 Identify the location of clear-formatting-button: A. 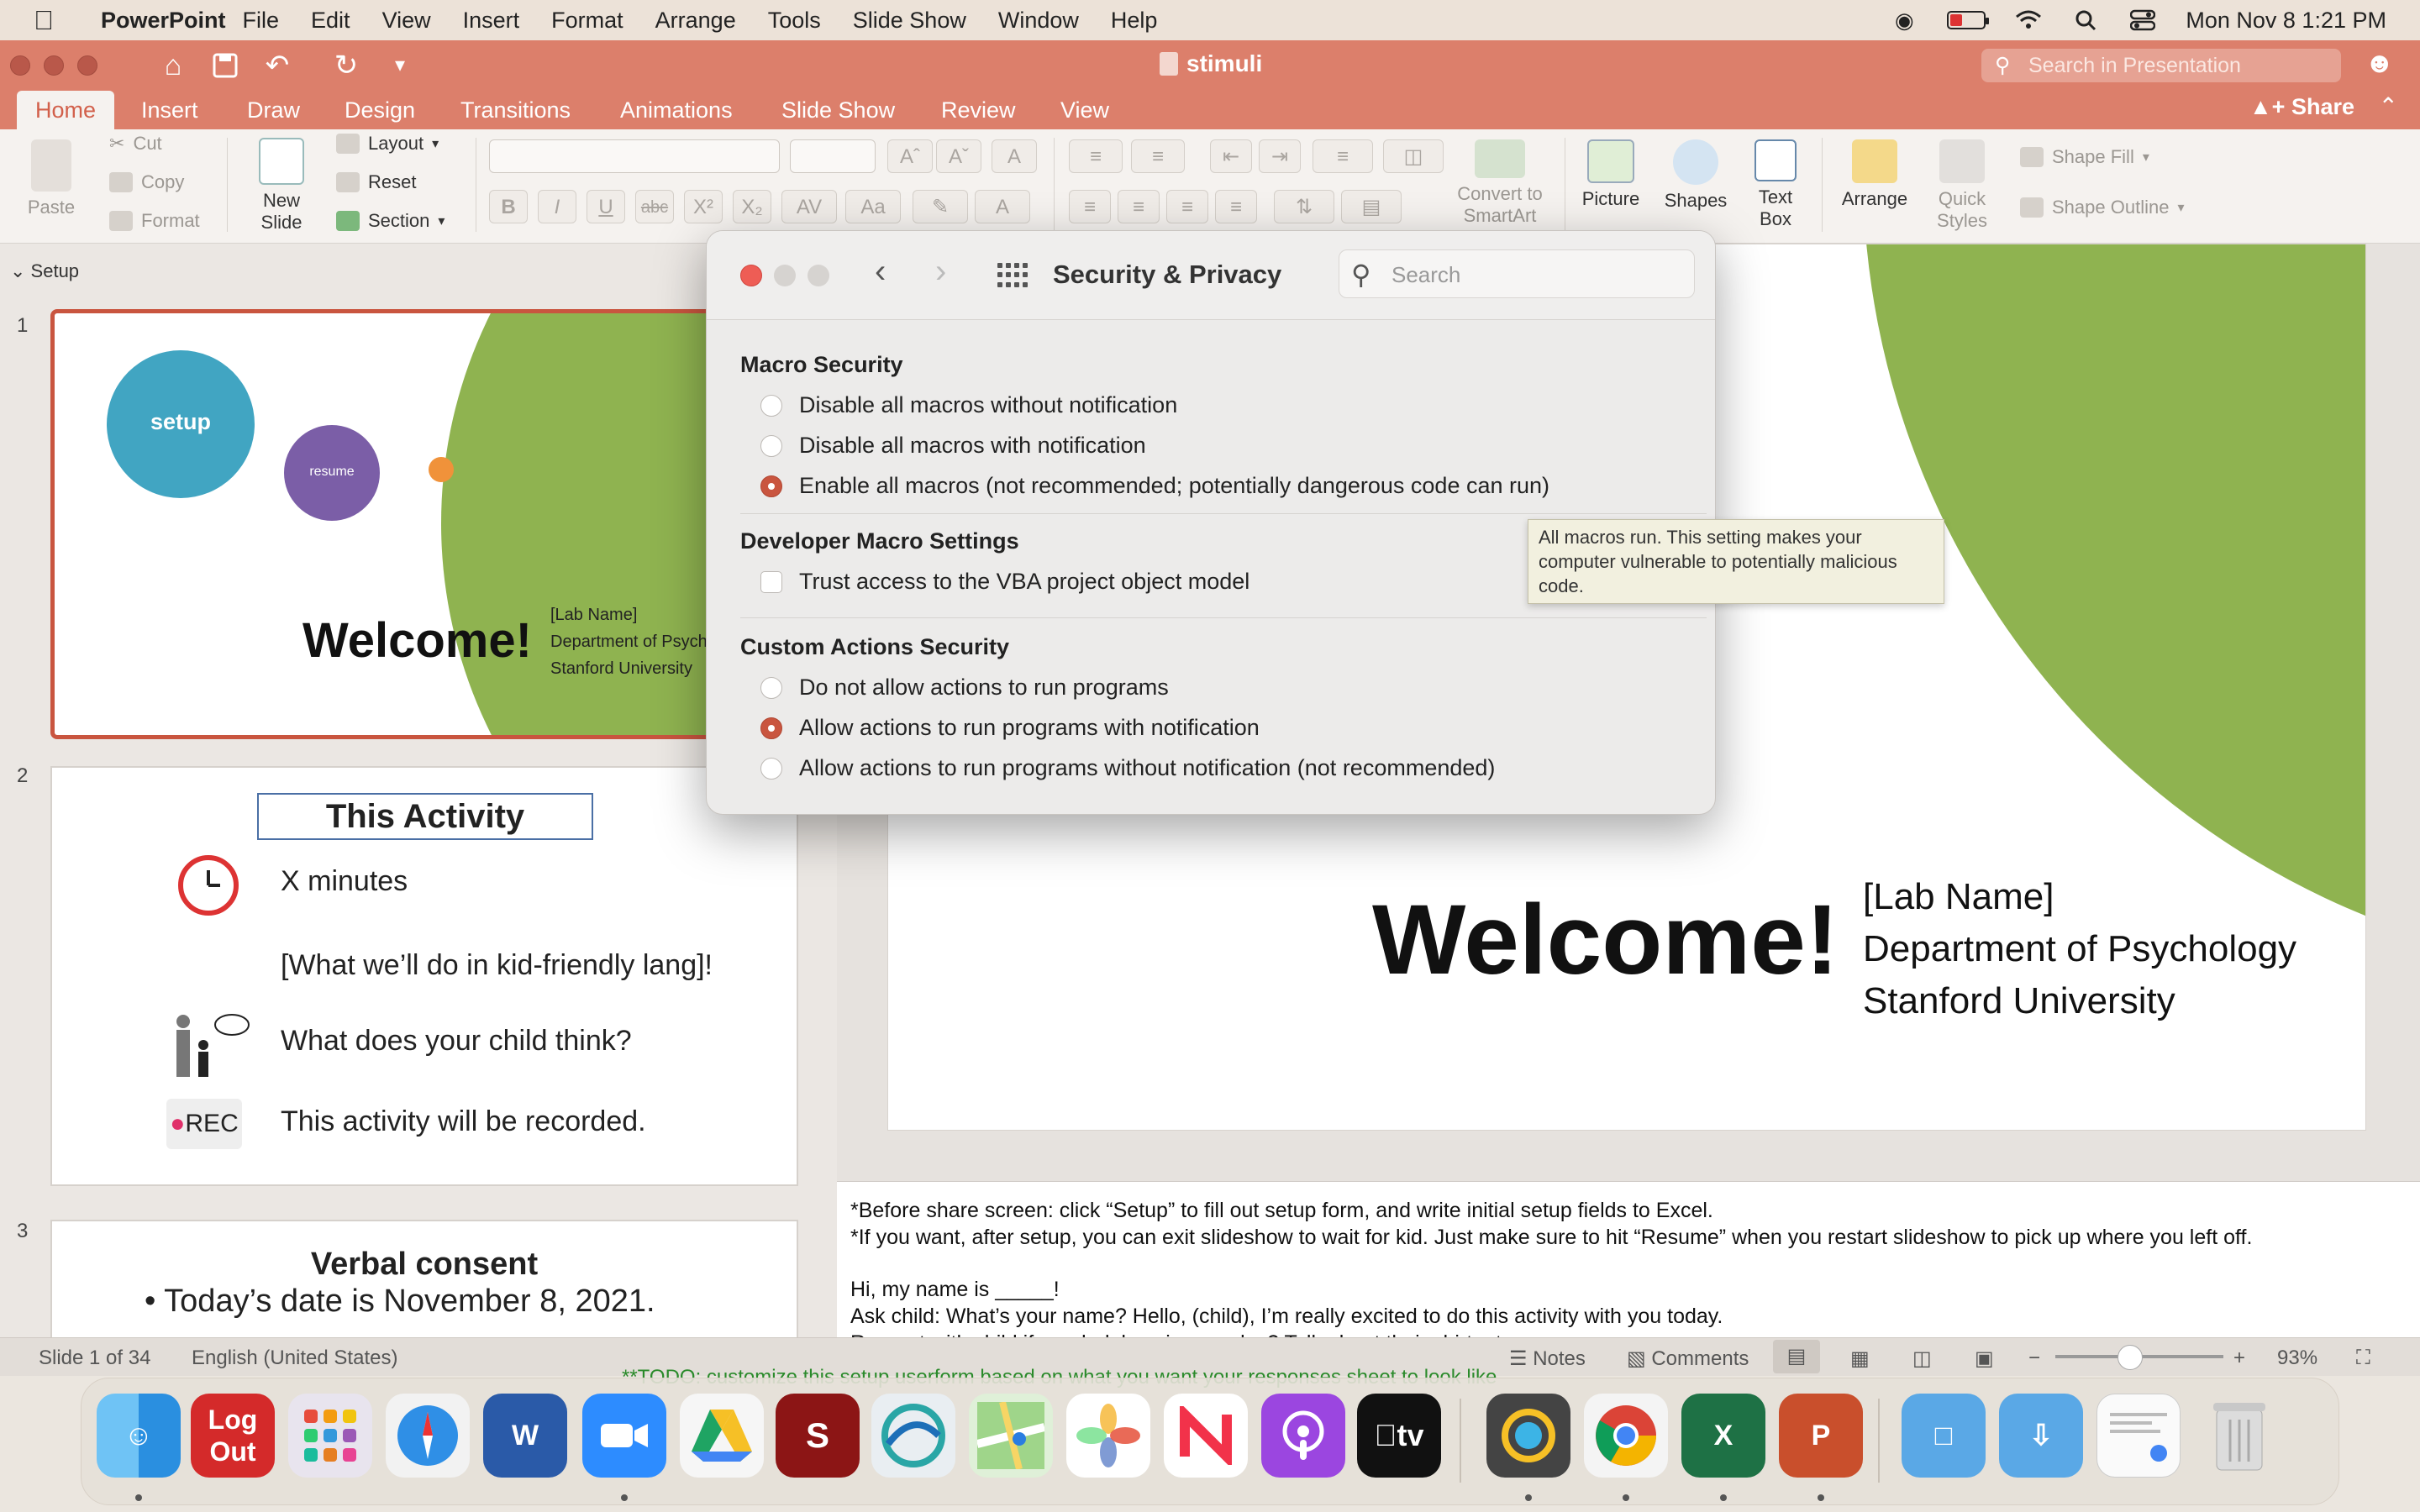
(1015, 156).